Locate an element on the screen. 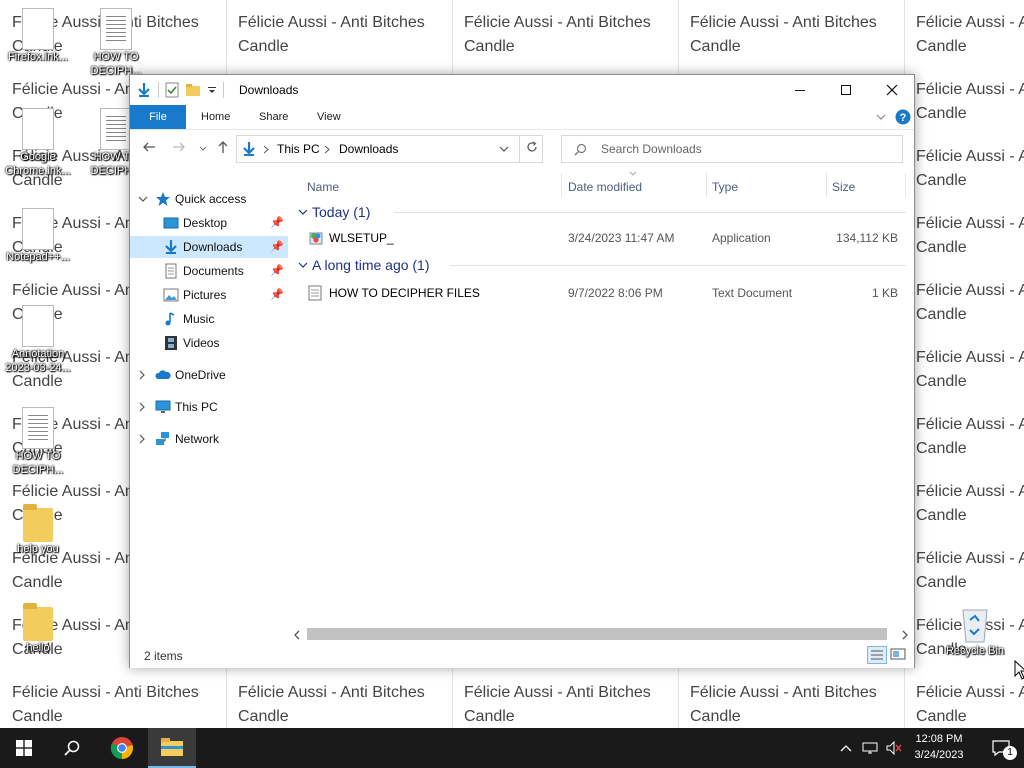  desktop-icon-help-you-folder: help you is located at coordinates (38, 530).